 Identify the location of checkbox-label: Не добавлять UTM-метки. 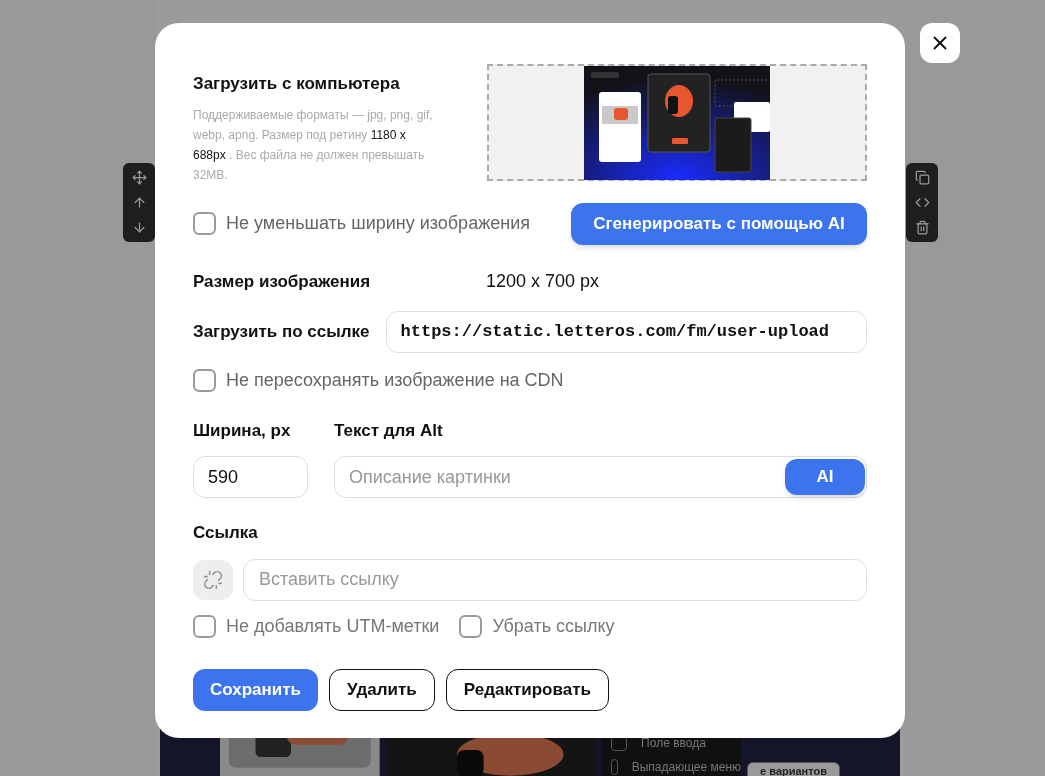
(333, 626).